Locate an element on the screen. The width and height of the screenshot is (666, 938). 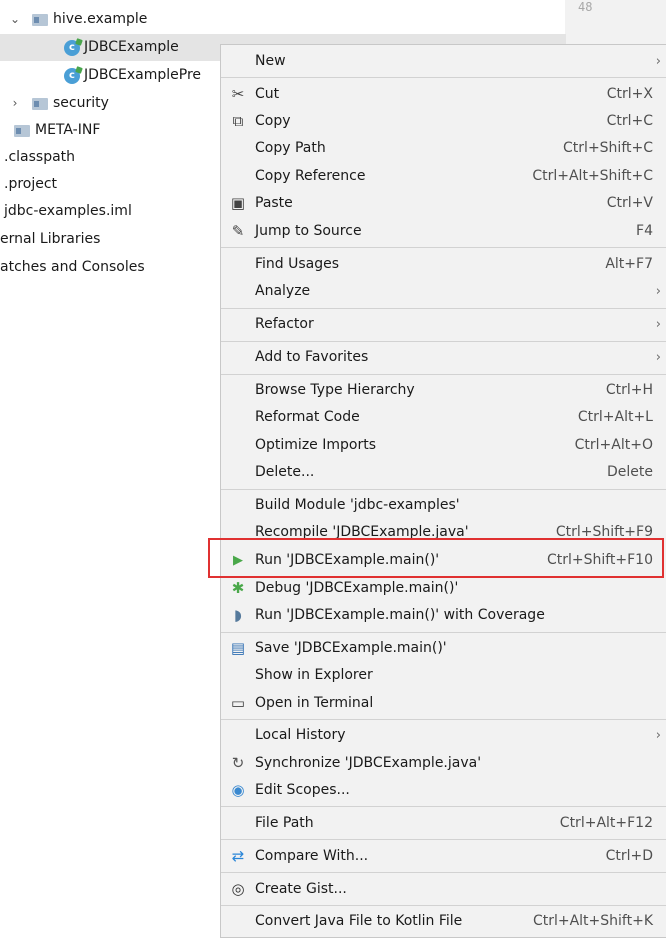
menu-item-delete: Delete... Delete is located at coordinates (443, 472).